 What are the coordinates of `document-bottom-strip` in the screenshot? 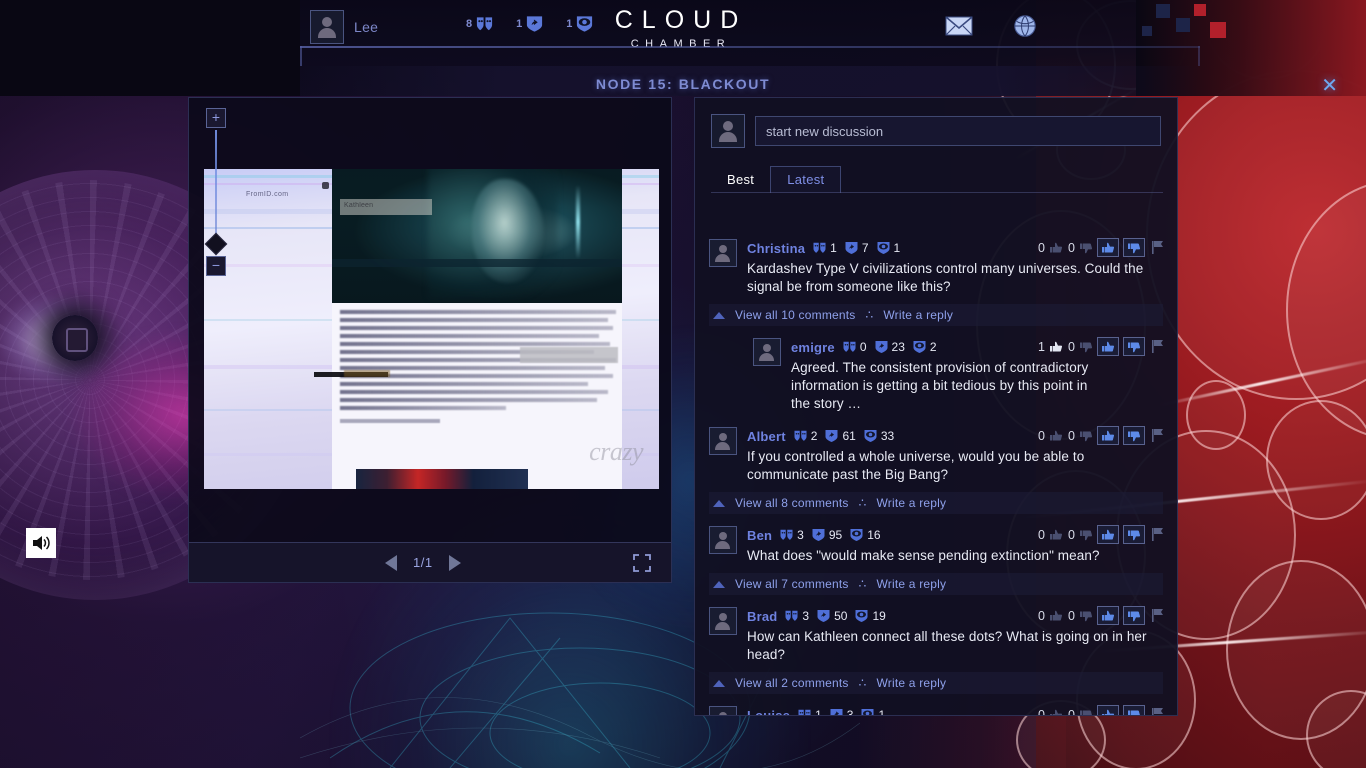 It's located at (442, 479).